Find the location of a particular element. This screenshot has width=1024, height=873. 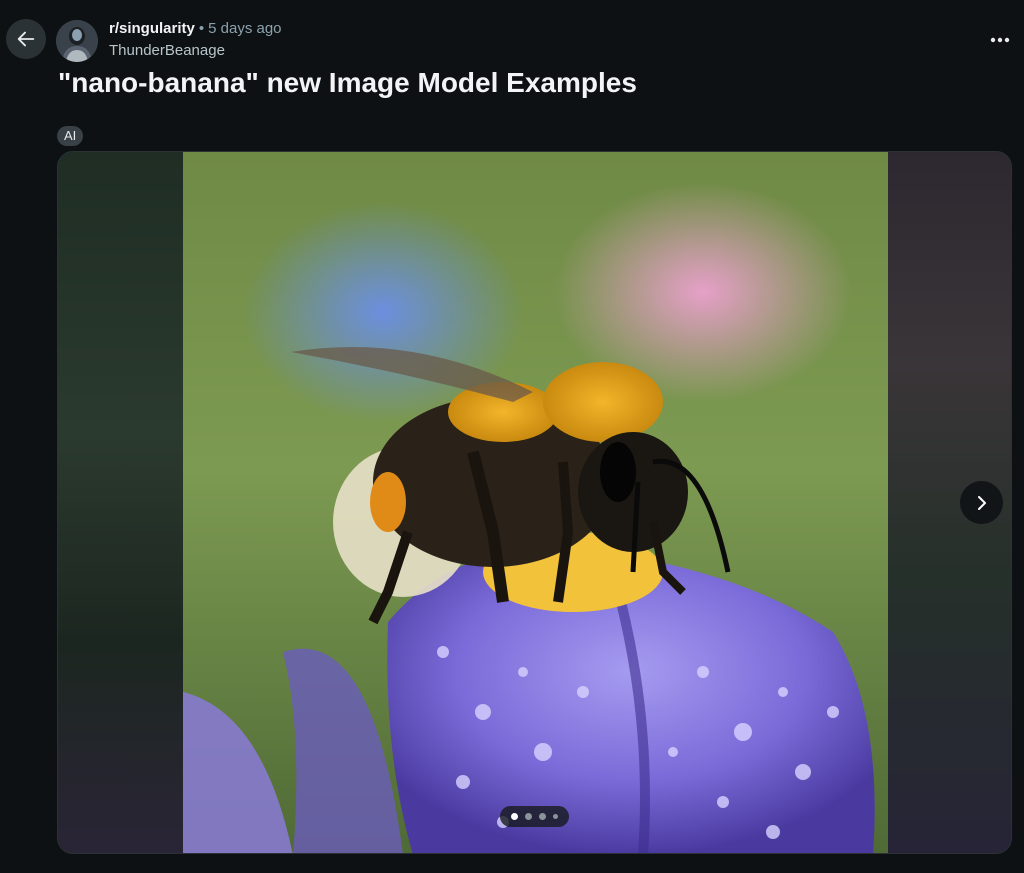

avatar-image is located at coordinates (77, 41).